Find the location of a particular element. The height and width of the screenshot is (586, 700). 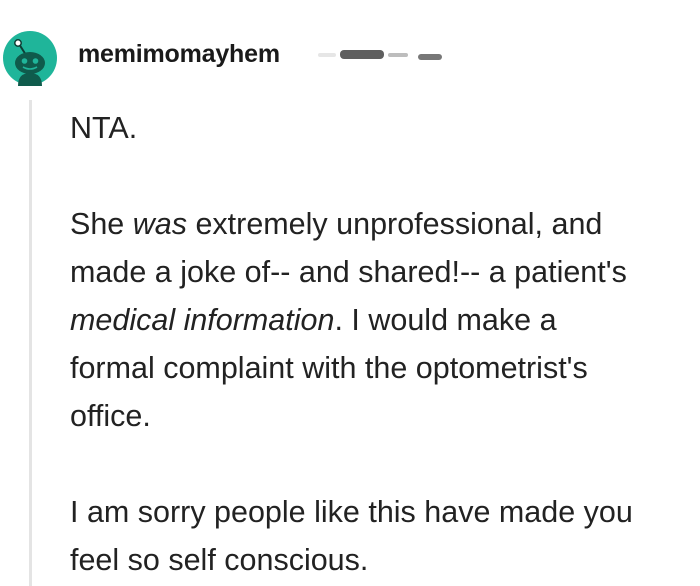

comment-text-line: office. is located at coordinates (110, 416).